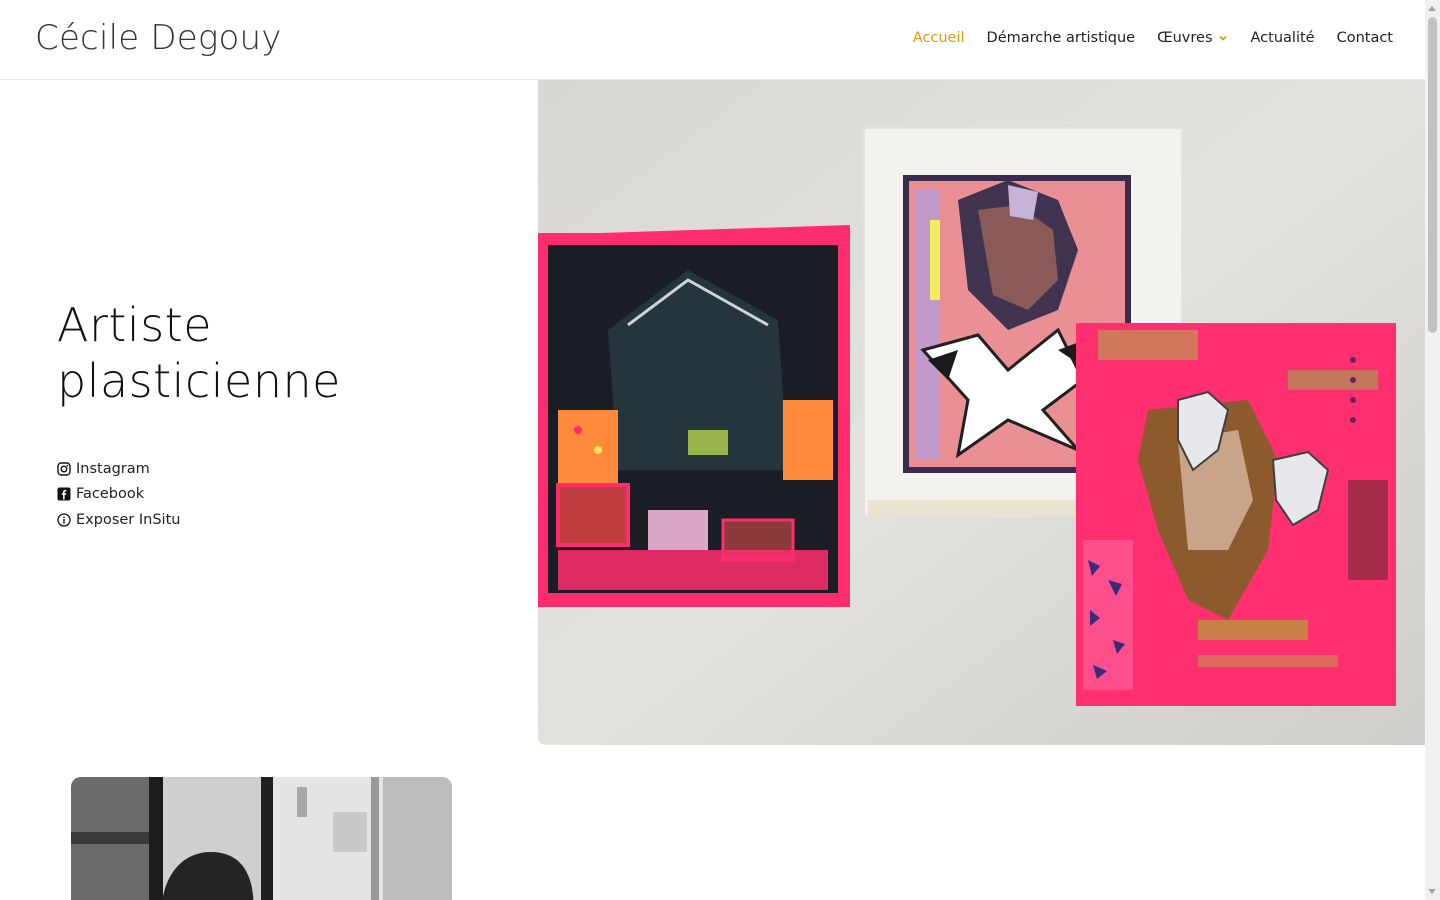 The width and height of the screenshot is (1440, 900). I want to click on nav-item-oeuvres: Œuvres, so click(1192, 38).